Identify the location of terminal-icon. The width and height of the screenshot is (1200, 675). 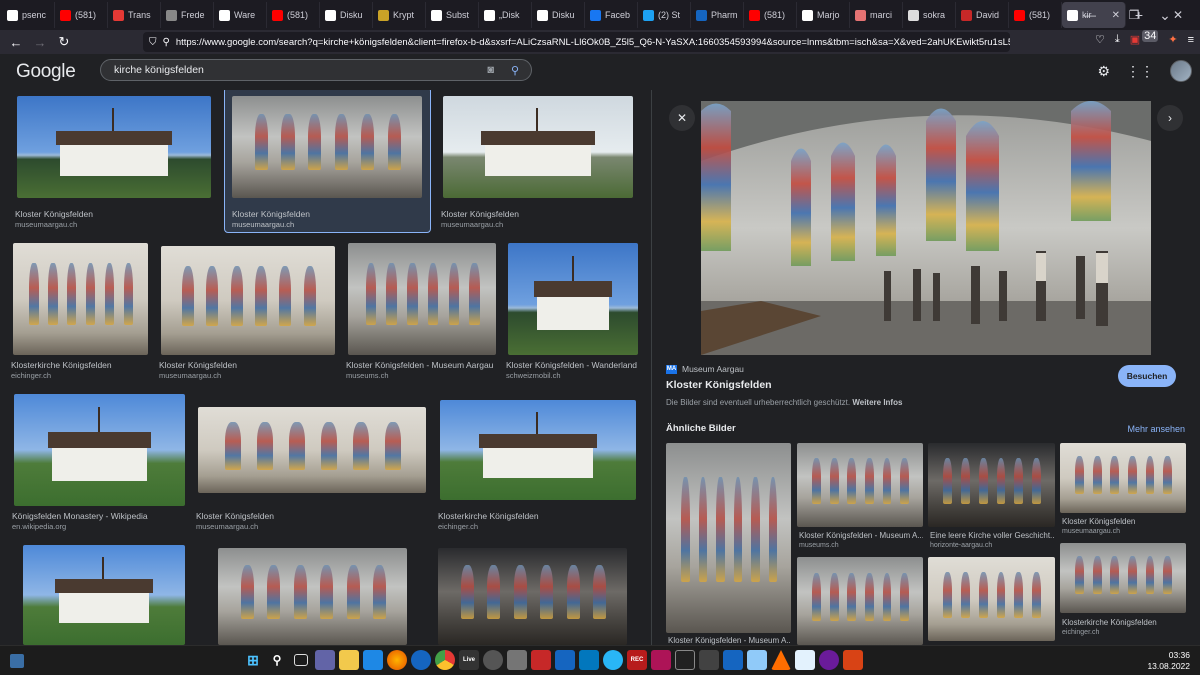
(685, 660).